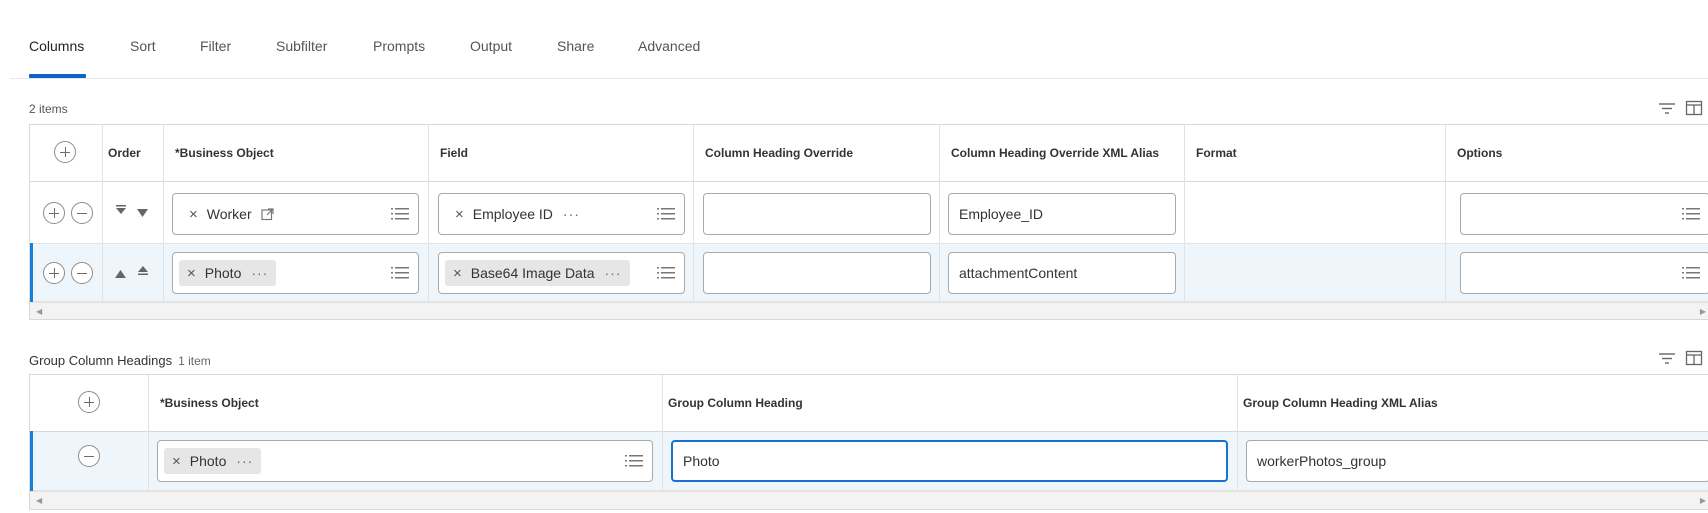 The height and width of the screenshot is (513, 1708). Describe the element at coordinates (512, 214) in the screenshot. I see `field-value: Employee ID` at that location.